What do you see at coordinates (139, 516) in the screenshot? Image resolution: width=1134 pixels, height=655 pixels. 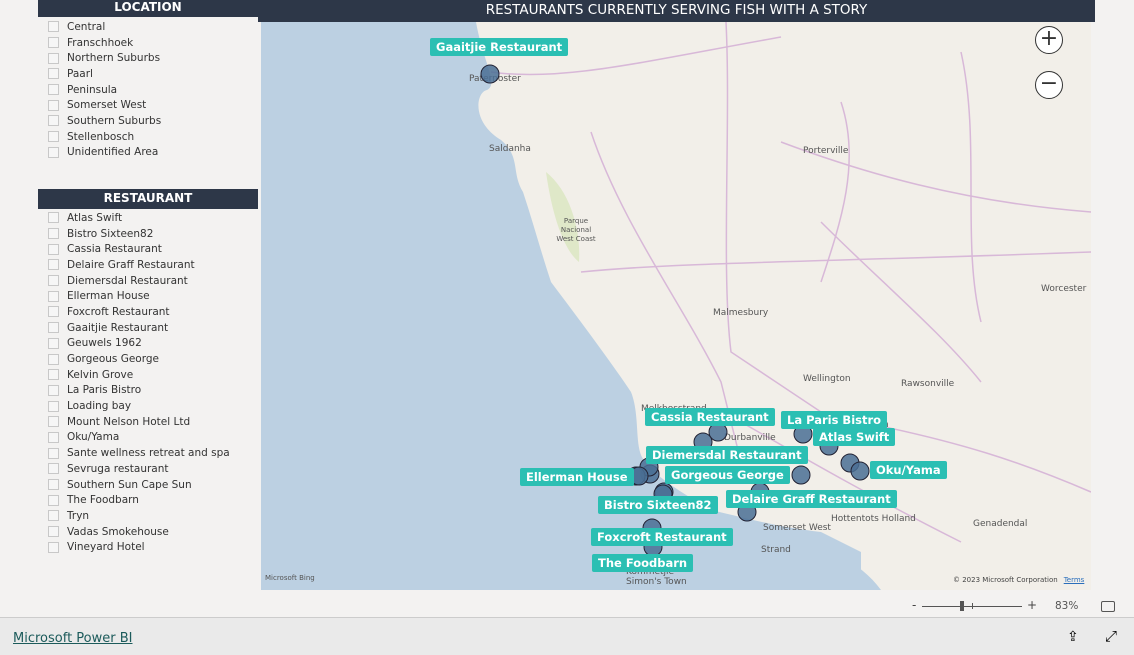 I see `slicer-item: Tryn` at bounding box center [139, 516].